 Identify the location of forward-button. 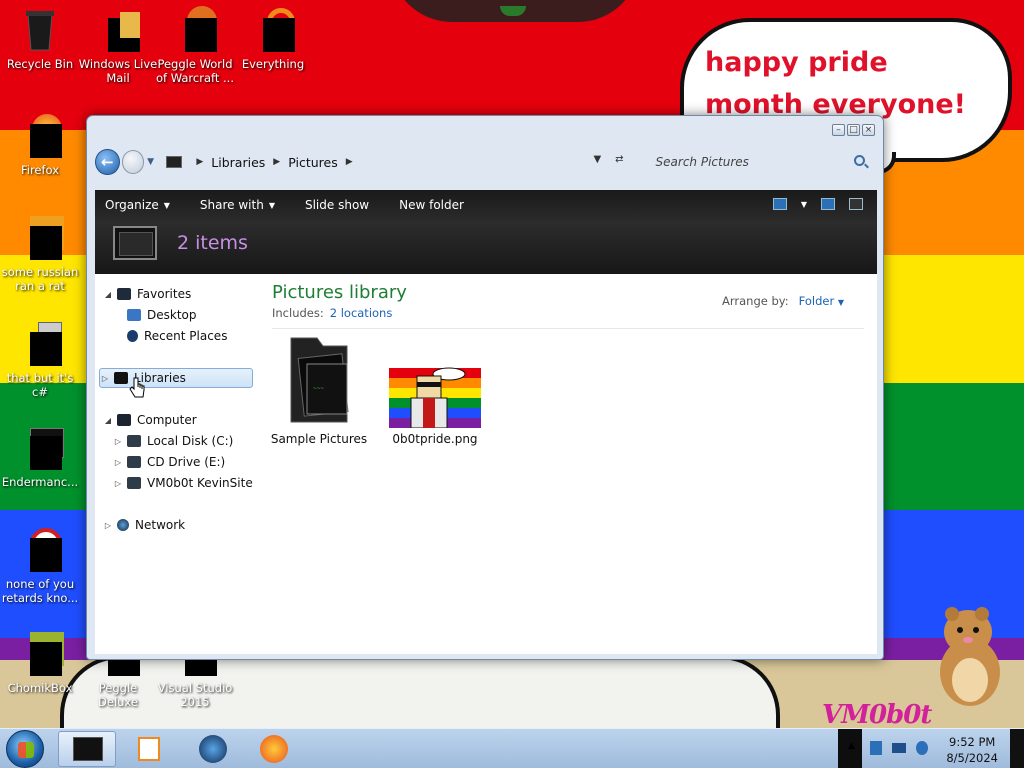
(133, 162).